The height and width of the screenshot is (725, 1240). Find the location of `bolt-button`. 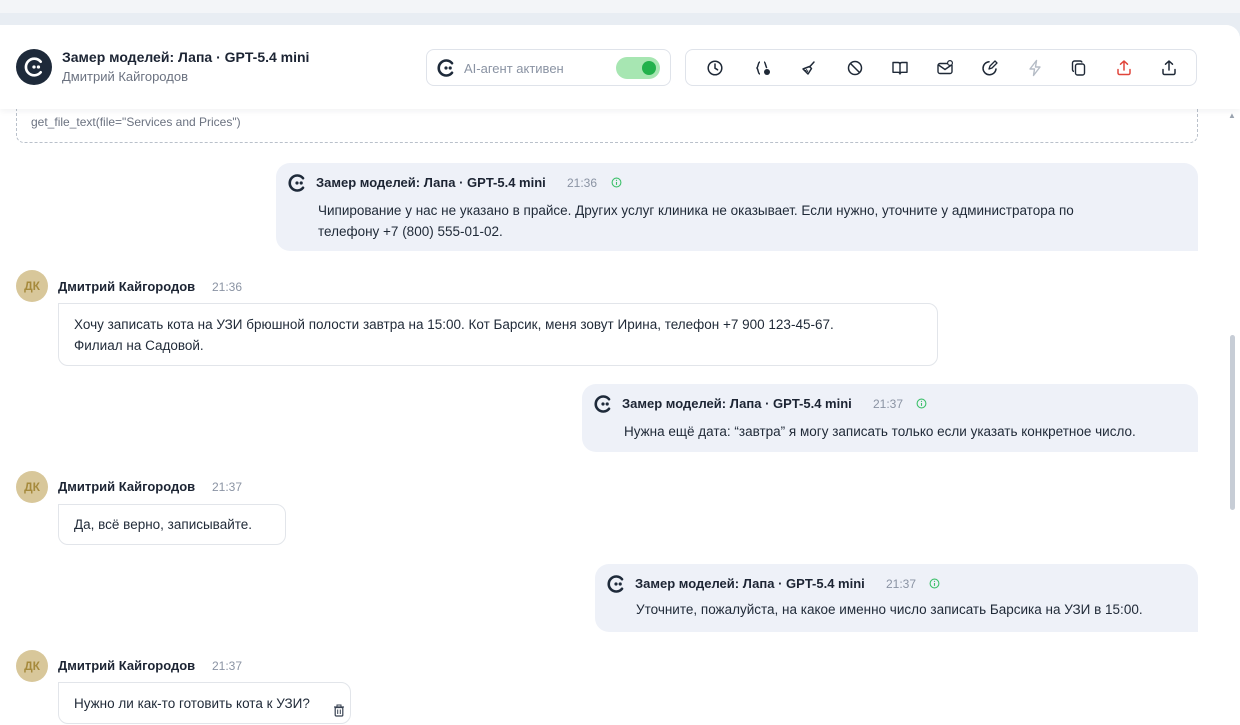

bolt-button is located at coordinates (1035, 68).